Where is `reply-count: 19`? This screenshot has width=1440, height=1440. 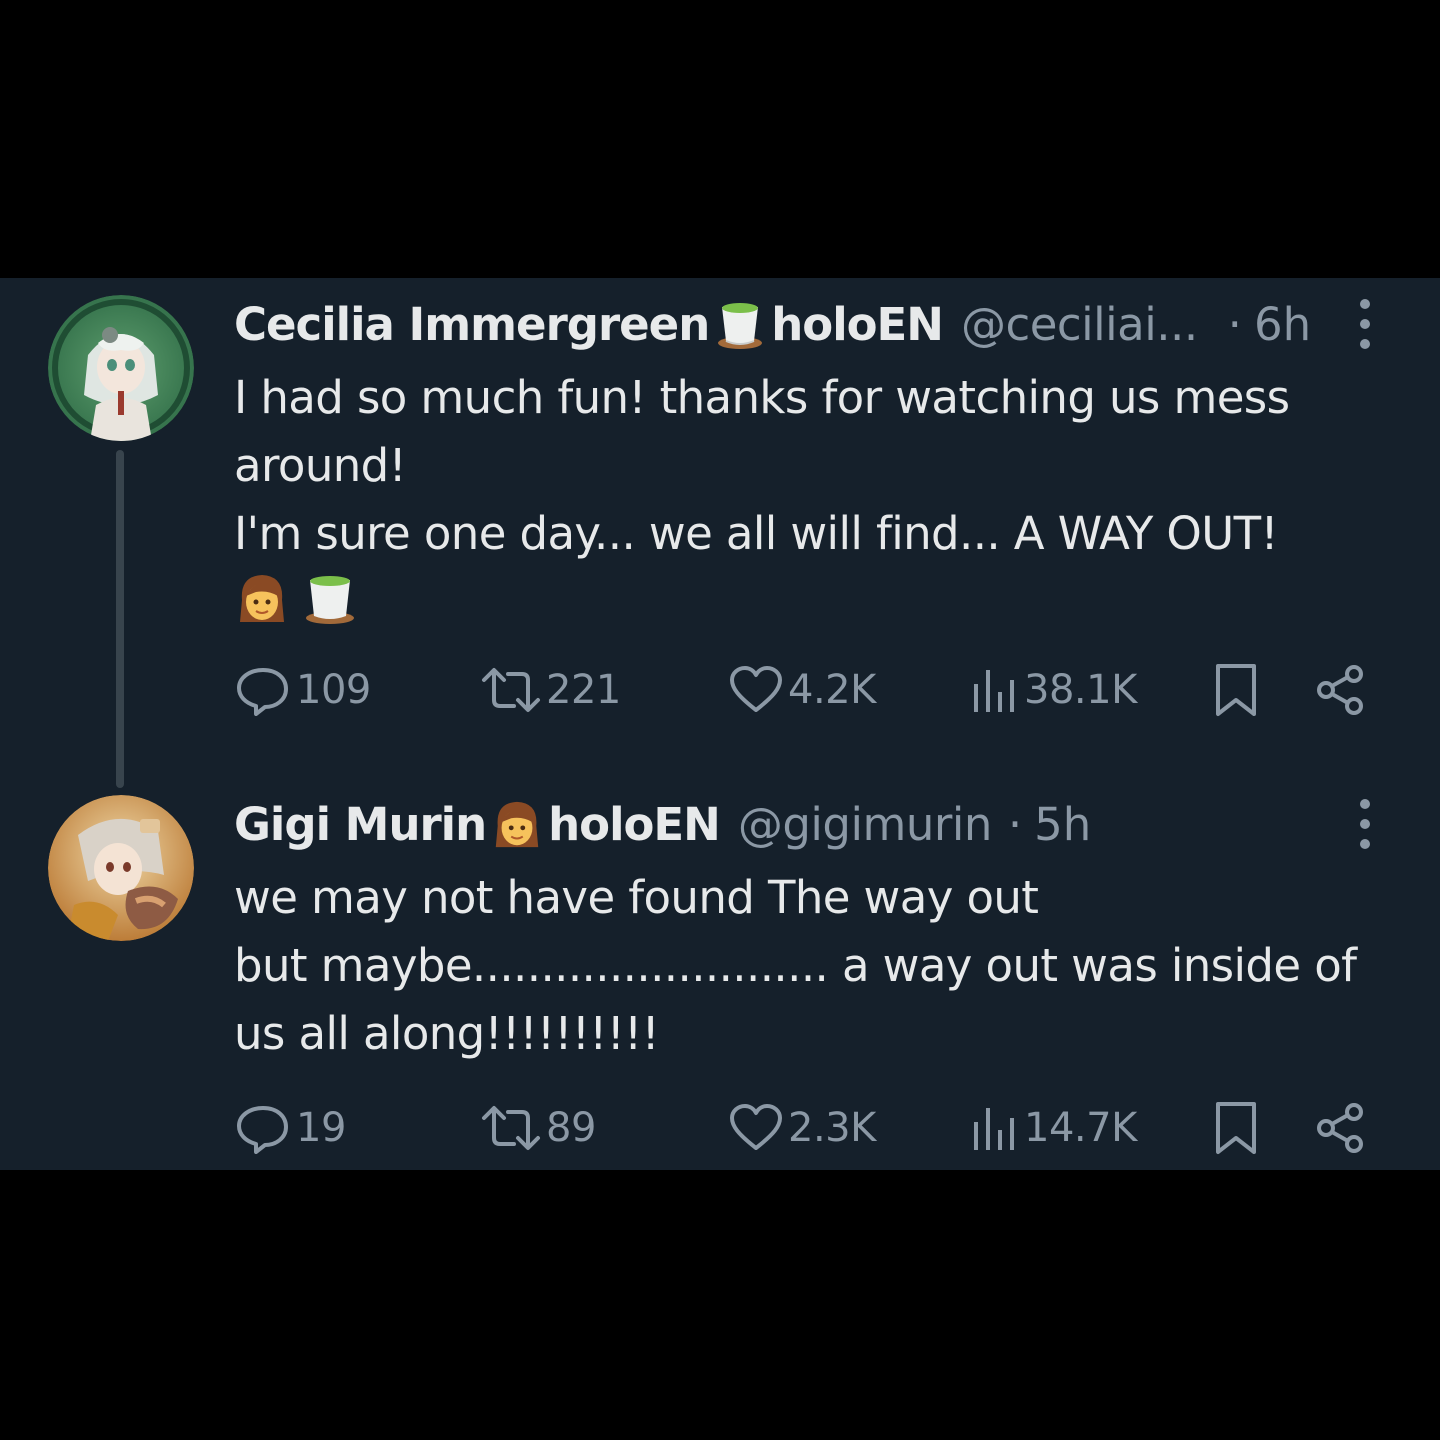
reply-count: 19 is located at coordinates (321, 1128).